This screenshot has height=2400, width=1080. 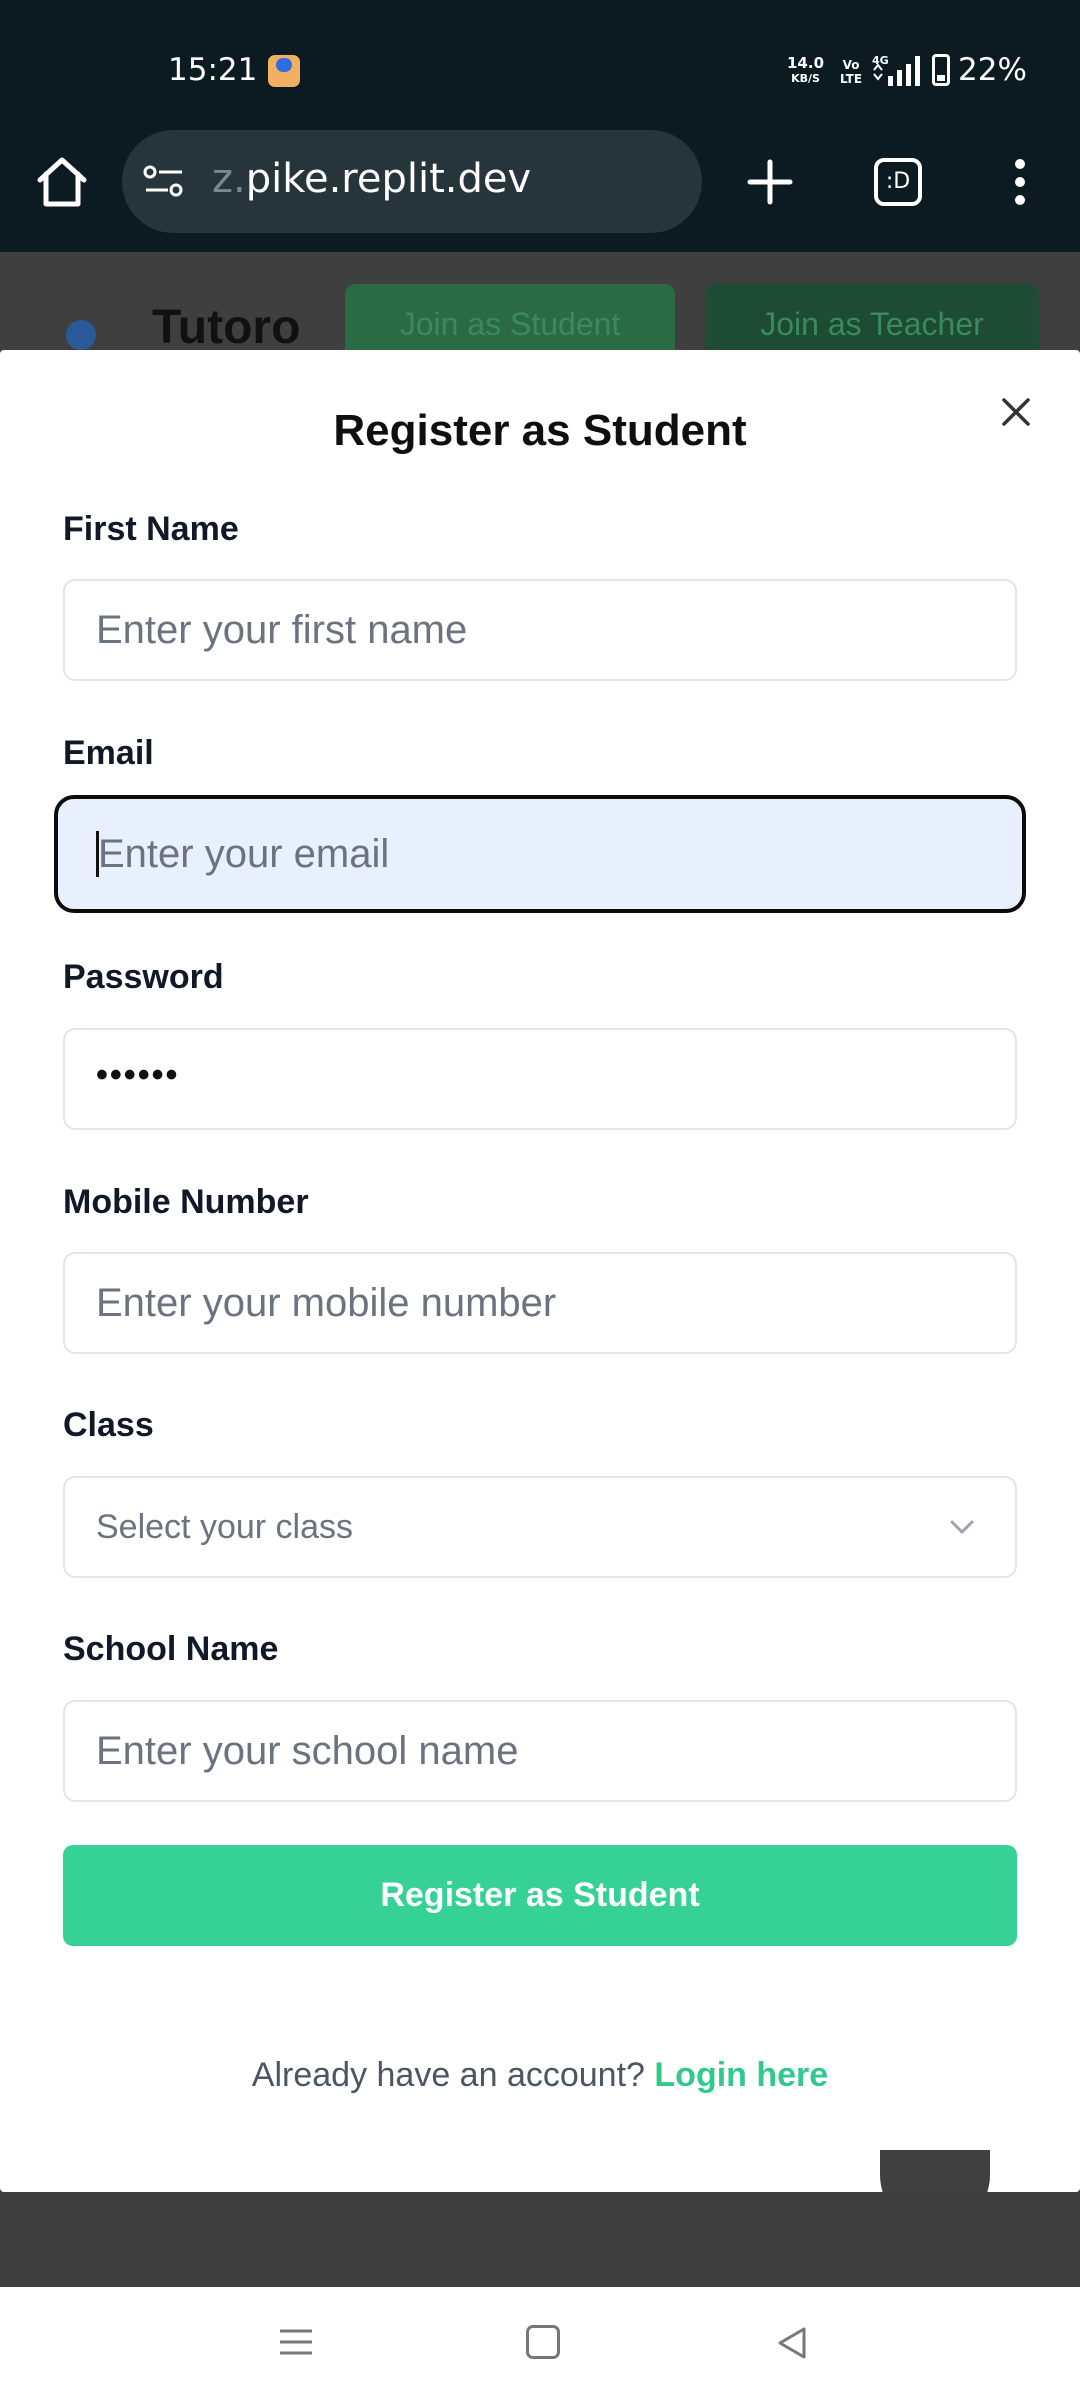 I want to click on register-button: Register as Student, so click(x=540, y=1895).